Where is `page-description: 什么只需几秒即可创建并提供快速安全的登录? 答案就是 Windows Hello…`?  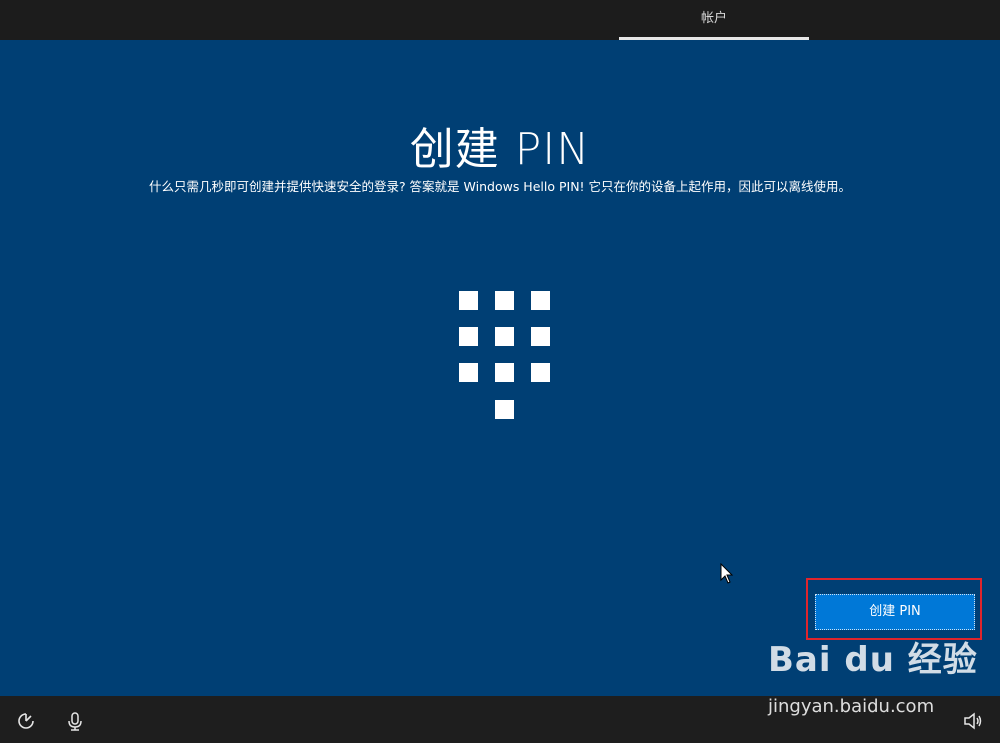
page-description: 什么只需几秒即可创建并提供快速安全的登录? 答案就是 Windows Hello… is located at coordinates (500, 186).